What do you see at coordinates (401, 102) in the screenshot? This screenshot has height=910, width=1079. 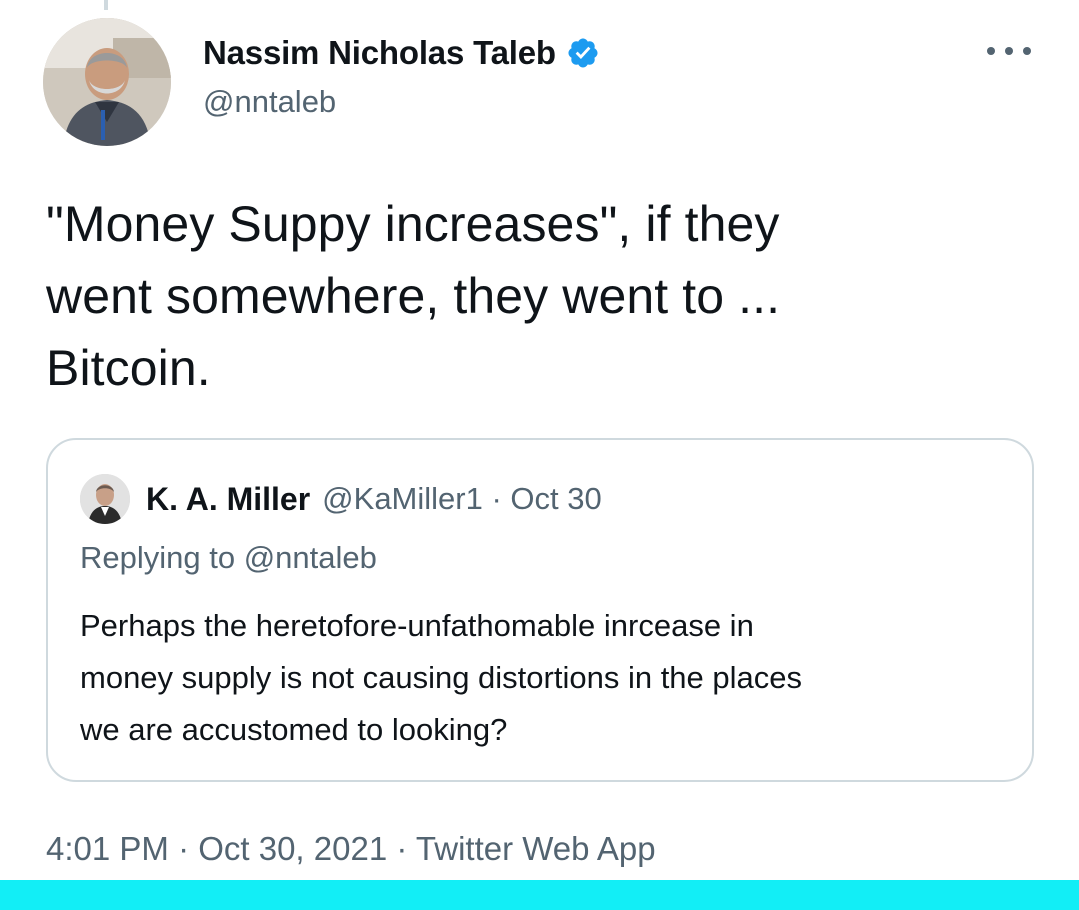 I see `author-handle: @nntaleb` at bounding box center [401, 102].